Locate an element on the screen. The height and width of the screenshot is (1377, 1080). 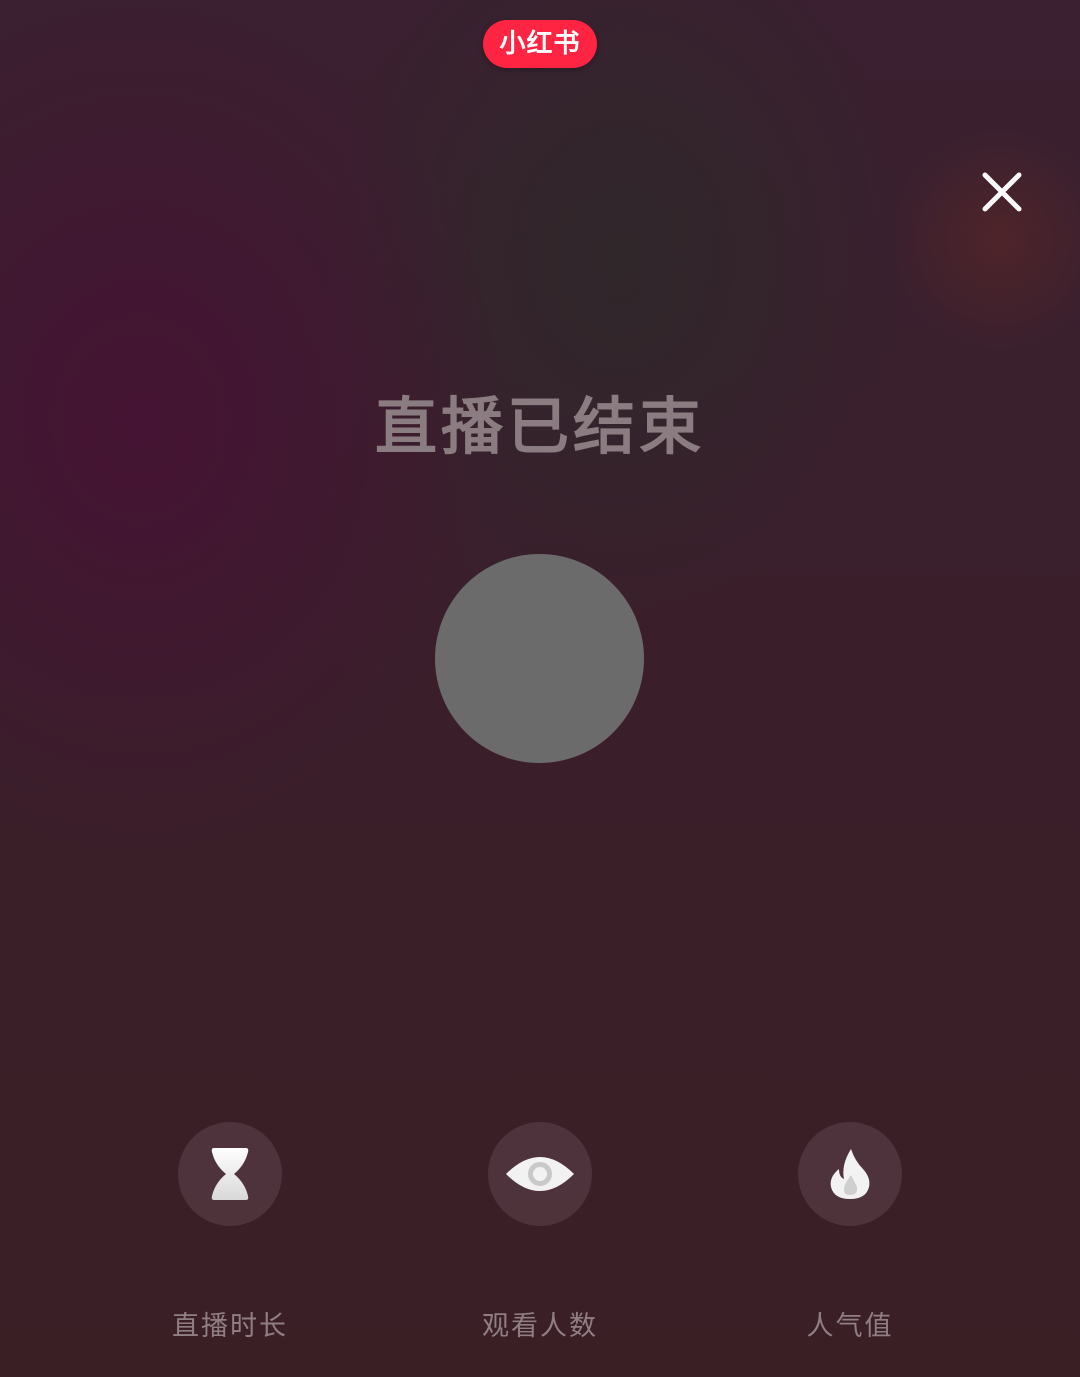
stat-label: 直播时长 is located at coordinates (230, 1326).